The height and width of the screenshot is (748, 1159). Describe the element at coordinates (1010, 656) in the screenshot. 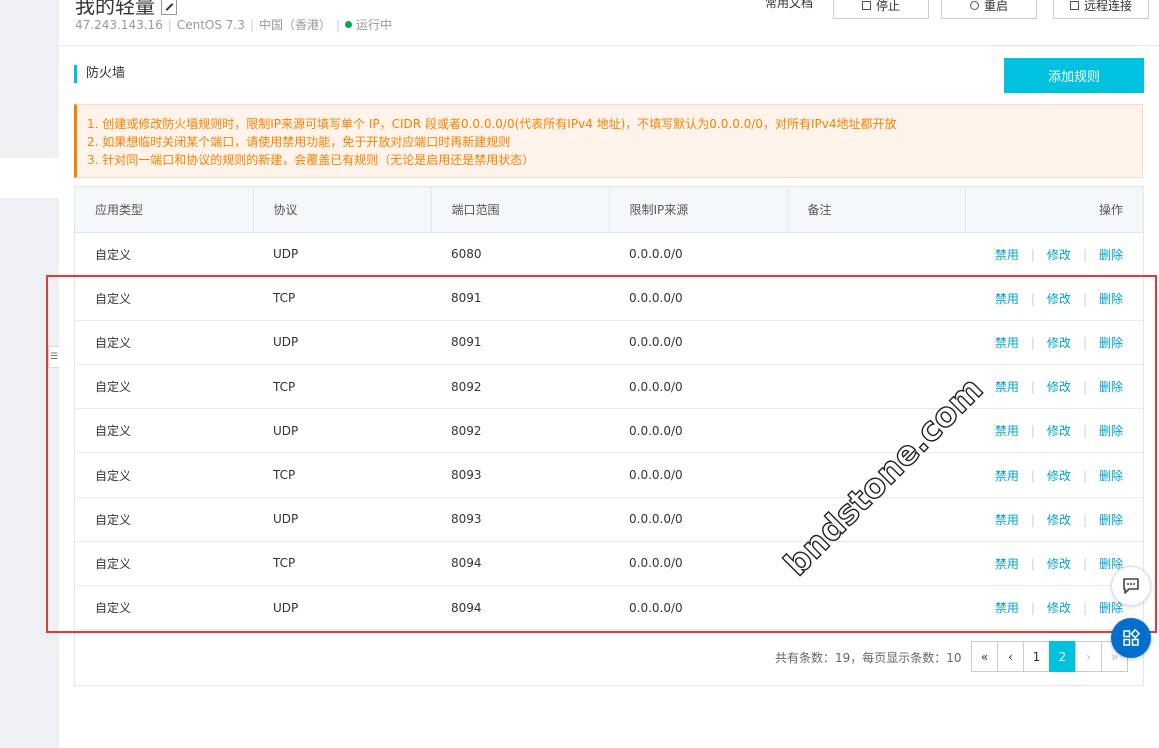

I see `prev-page-button: ‹` at that location.